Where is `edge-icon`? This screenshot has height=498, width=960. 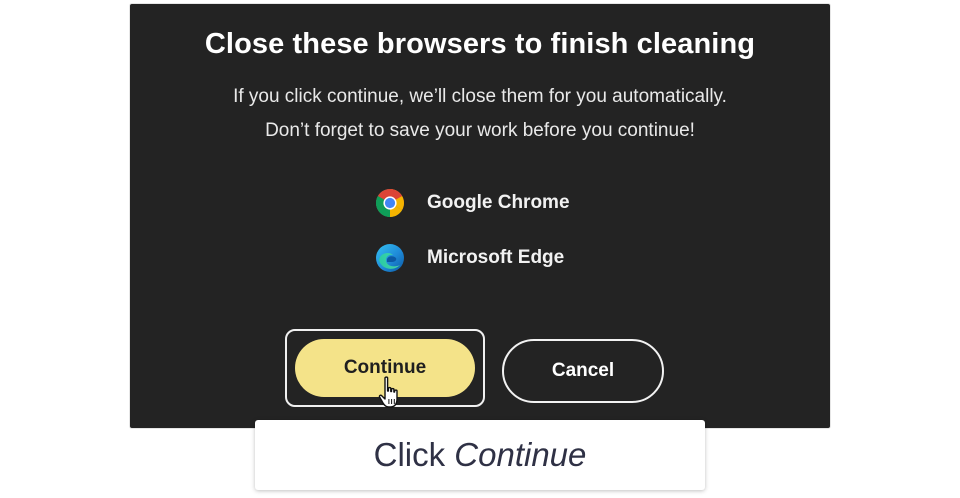
edge-icon is located at coordinates (390, 258).